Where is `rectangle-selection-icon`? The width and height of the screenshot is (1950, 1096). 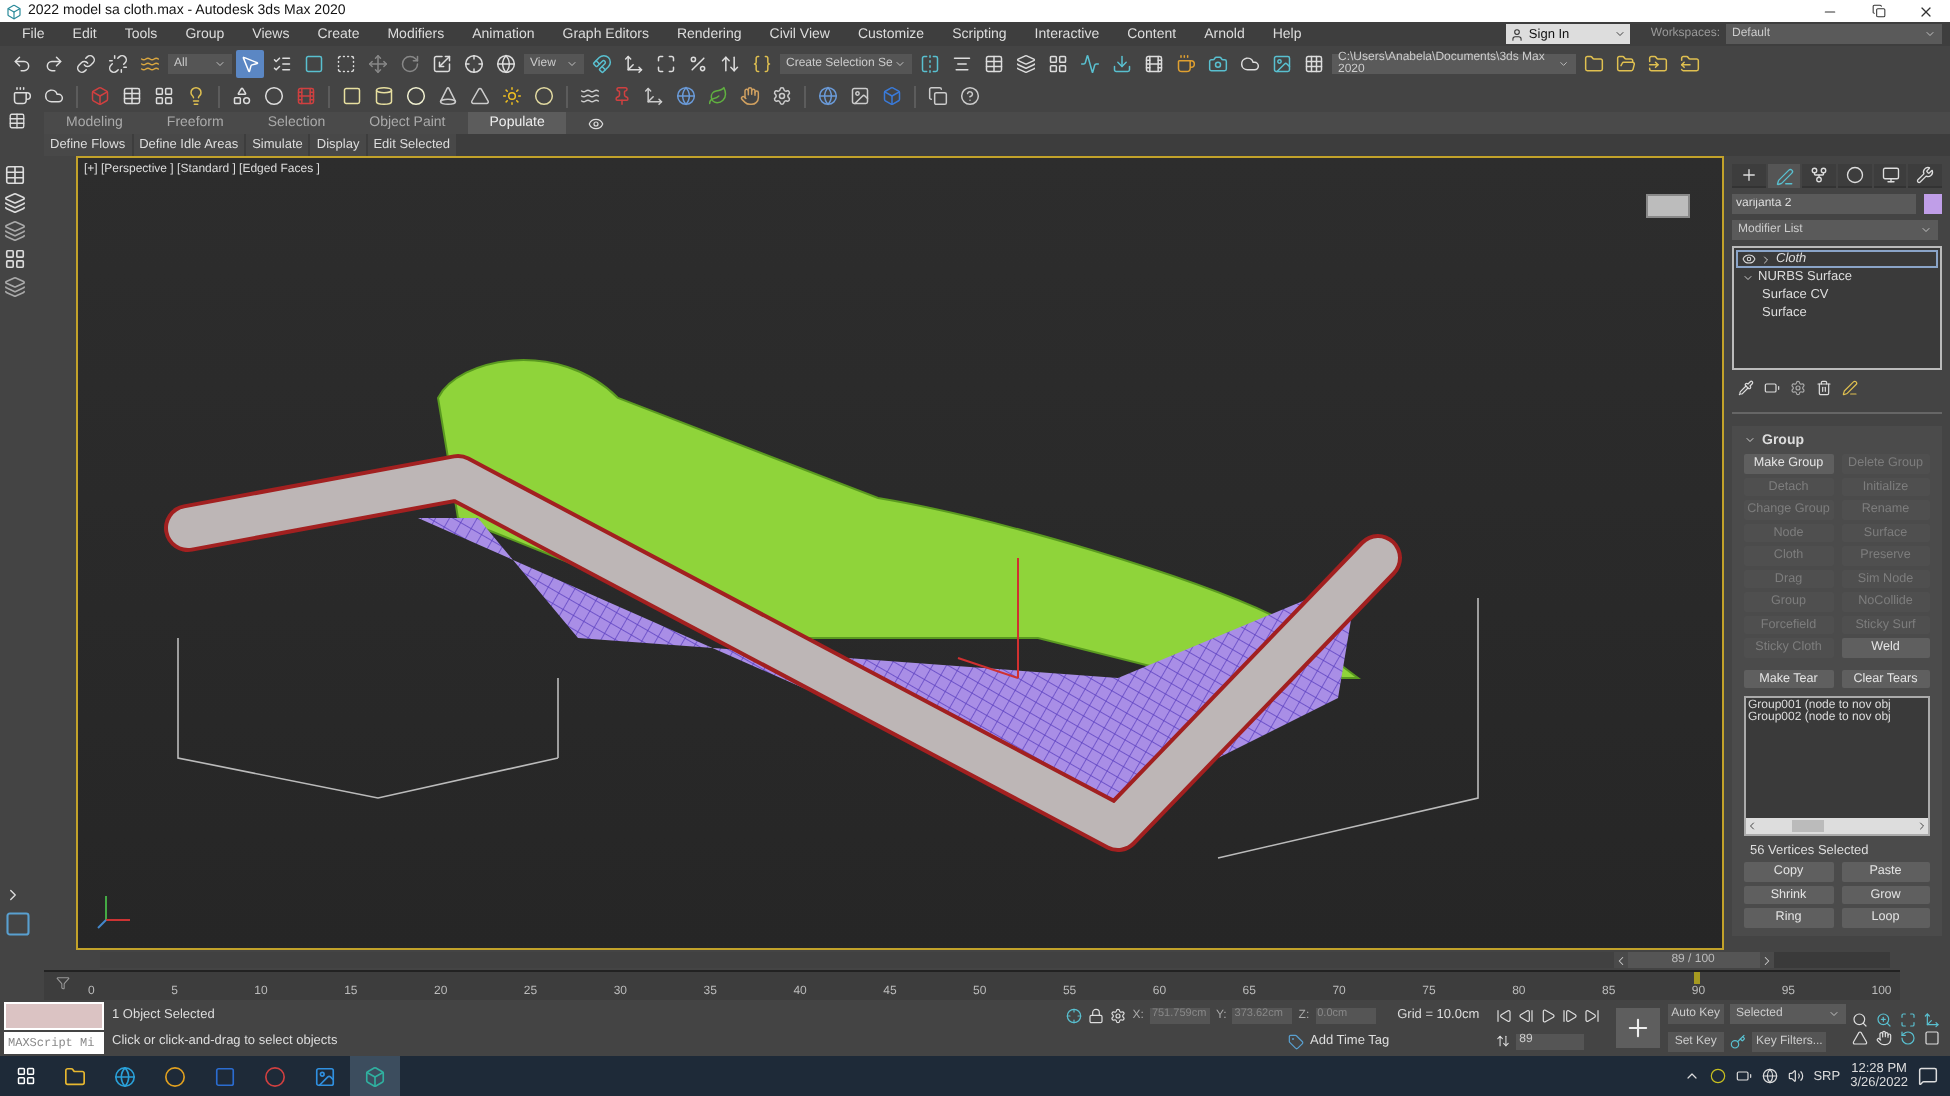
rectangle-selection-icon is located at coordinates (314, 63).